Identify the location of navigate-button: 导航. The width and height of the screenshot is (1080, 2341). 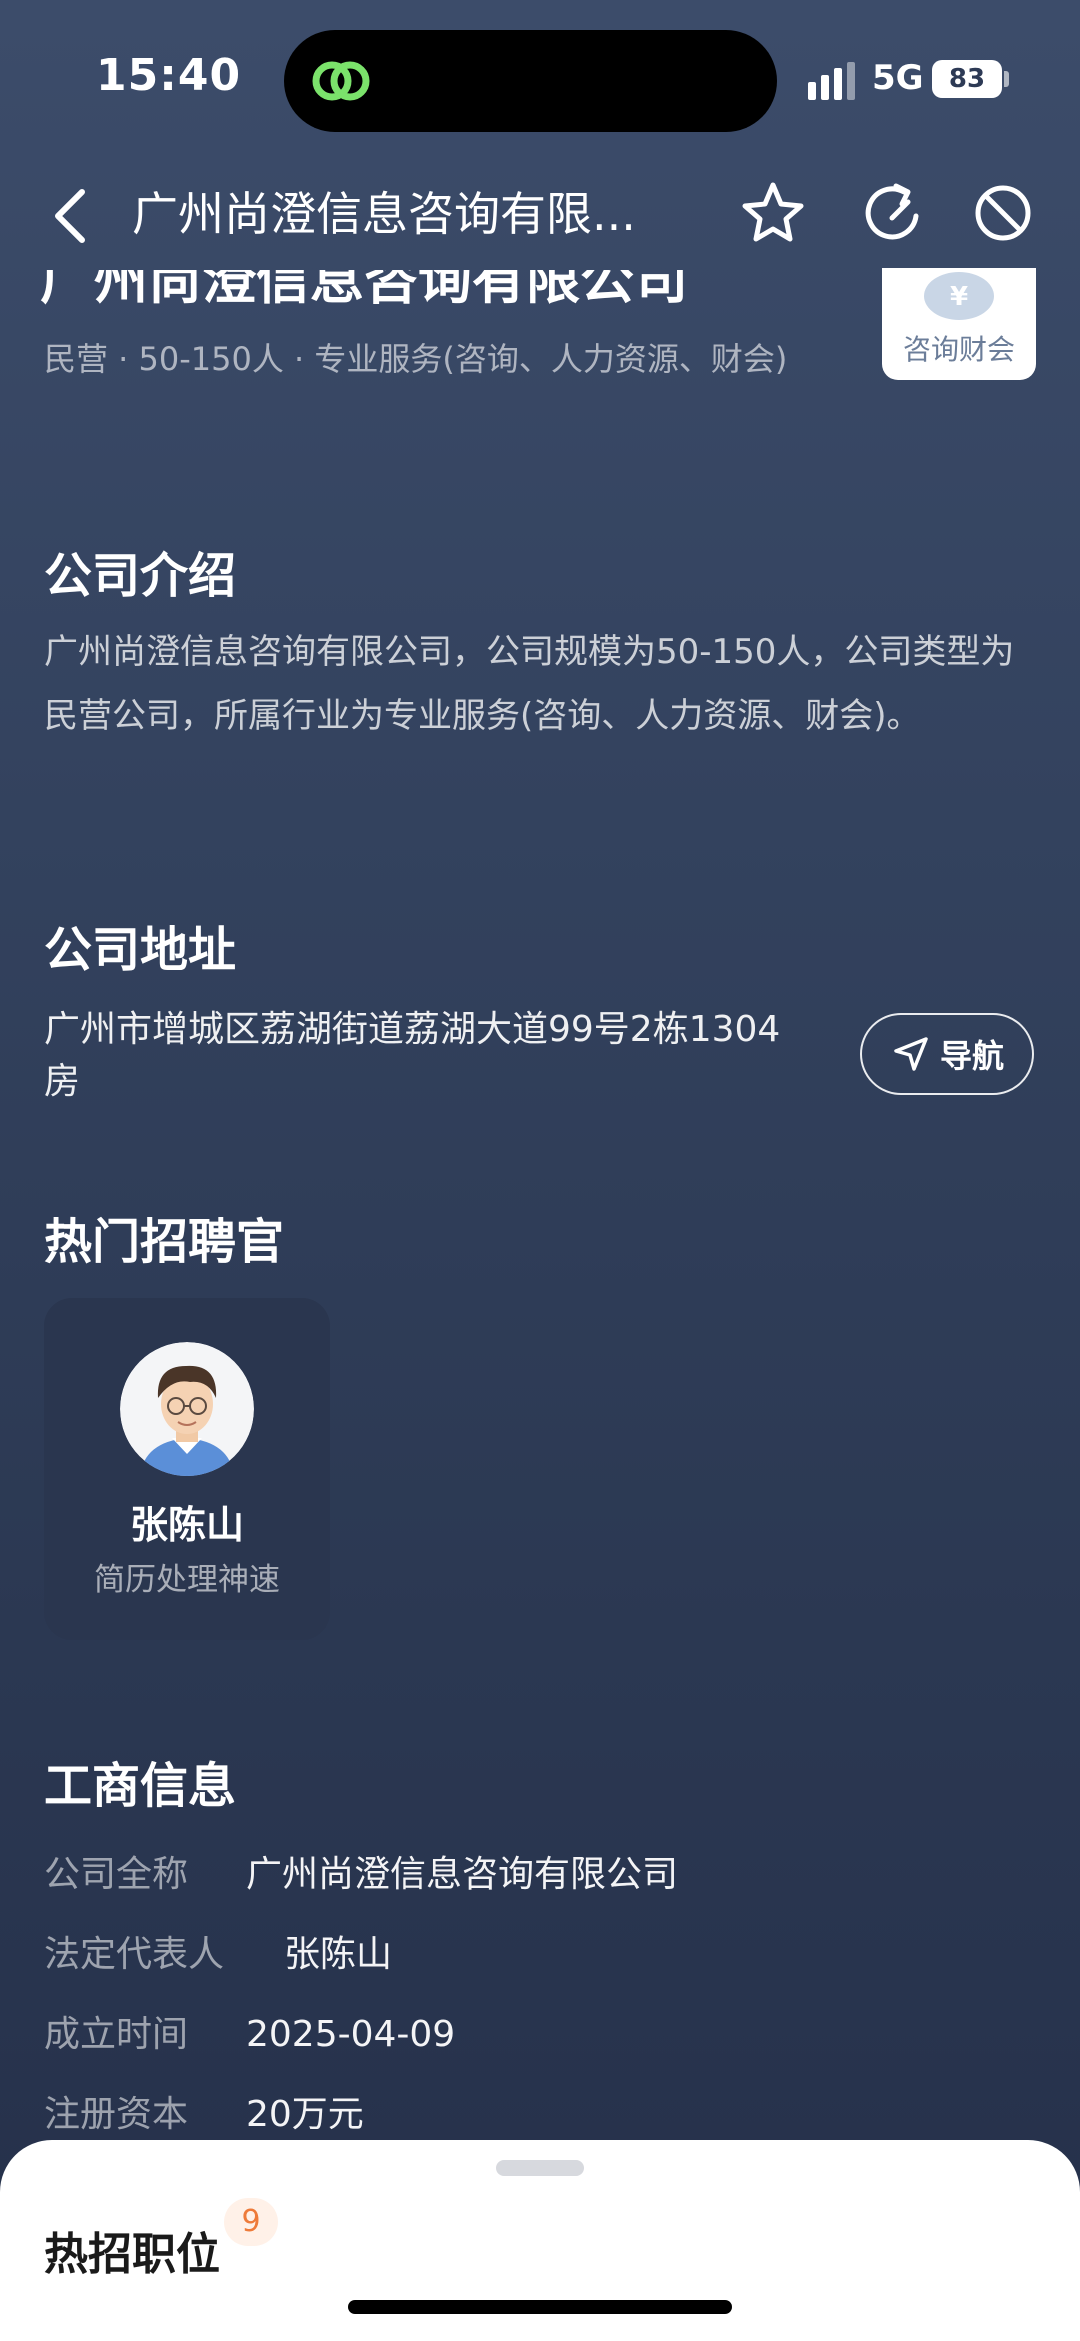
(947, 1054).